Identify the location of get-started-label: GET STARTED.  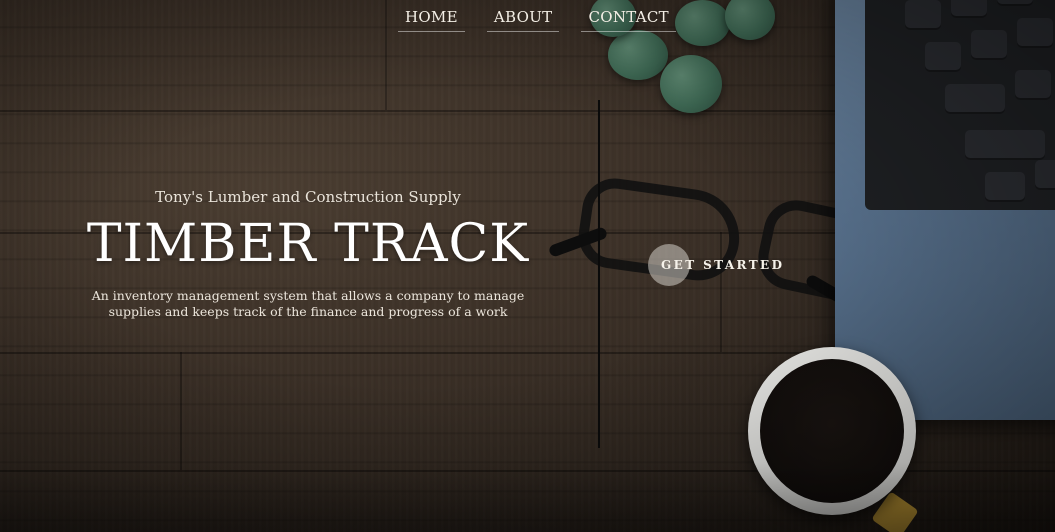
(723, 265).